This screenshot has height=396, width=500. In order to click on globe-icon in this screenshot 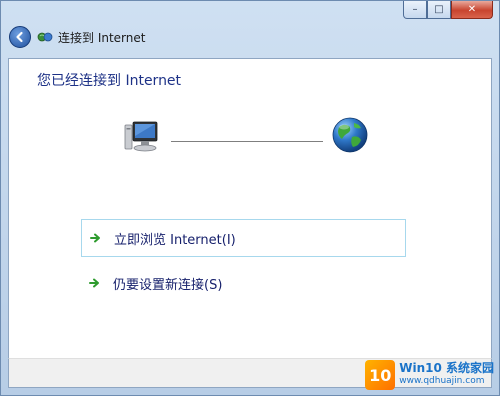, I will do `click(350, 137)`.